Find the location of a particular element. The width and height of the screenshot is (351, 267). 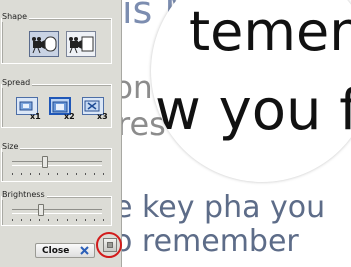

close-button-label: Close is located at coordinates (56, 250).